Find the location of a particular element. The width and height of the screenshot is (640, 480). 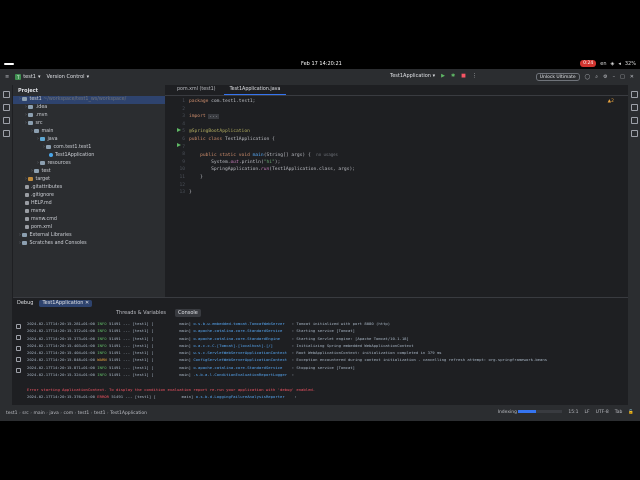

project-tool-icon is located at coordinates (6, 94).